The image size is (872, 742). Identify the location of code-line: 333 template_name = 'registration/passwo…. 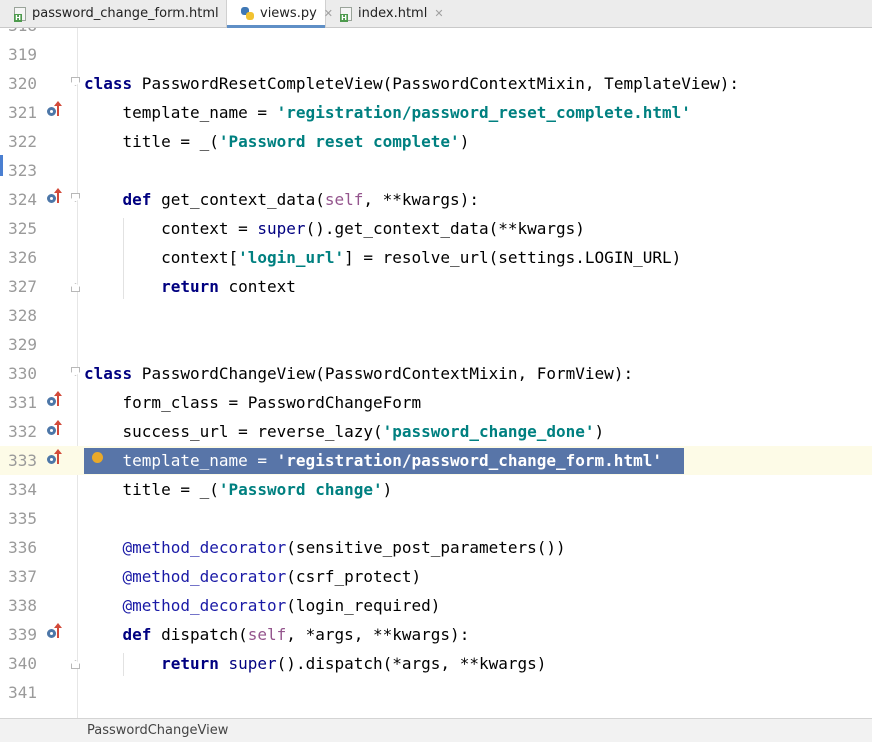
(436, 460).